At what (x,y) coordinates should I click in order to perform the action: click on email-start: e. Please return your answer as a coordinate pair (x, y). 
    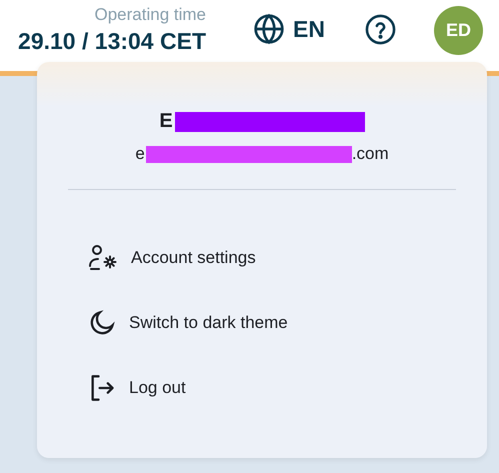
    Looking at the image, I should click on (140, 154).